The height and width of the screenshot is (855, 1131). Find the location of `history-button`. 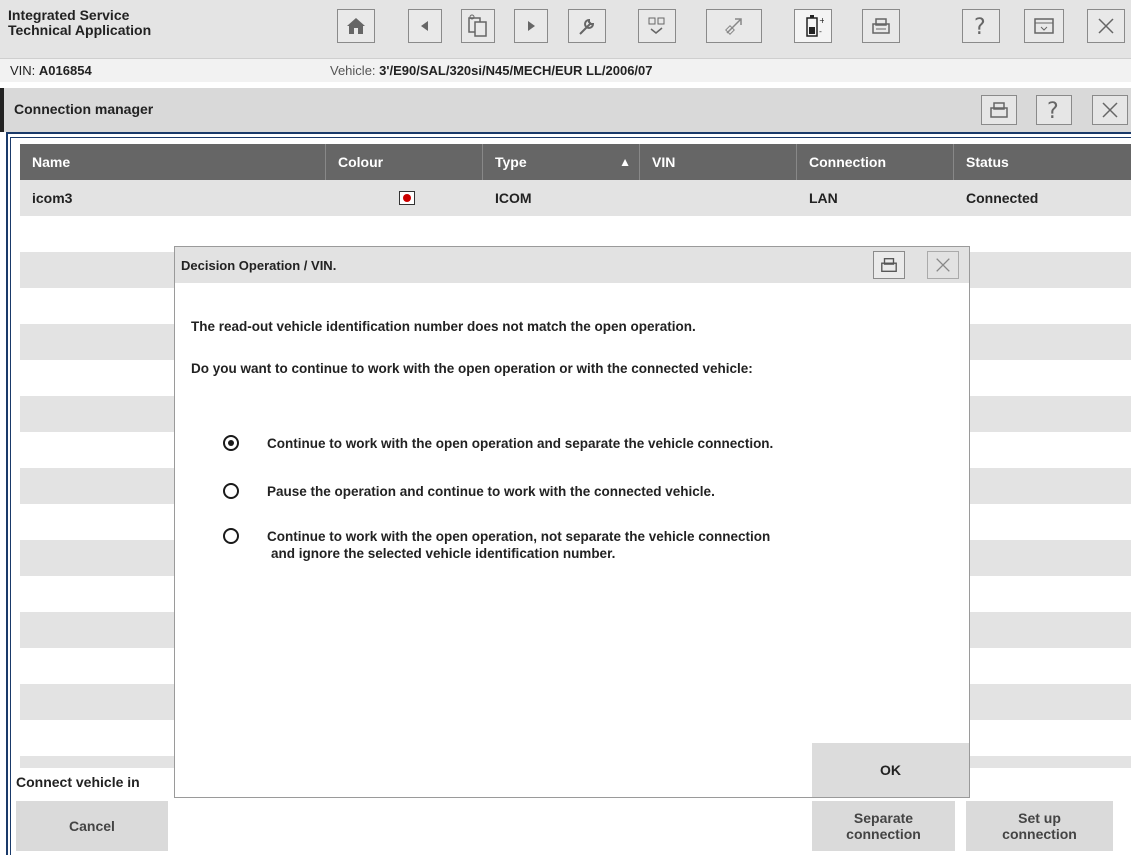

history-button is located at coordinates (478, 26).